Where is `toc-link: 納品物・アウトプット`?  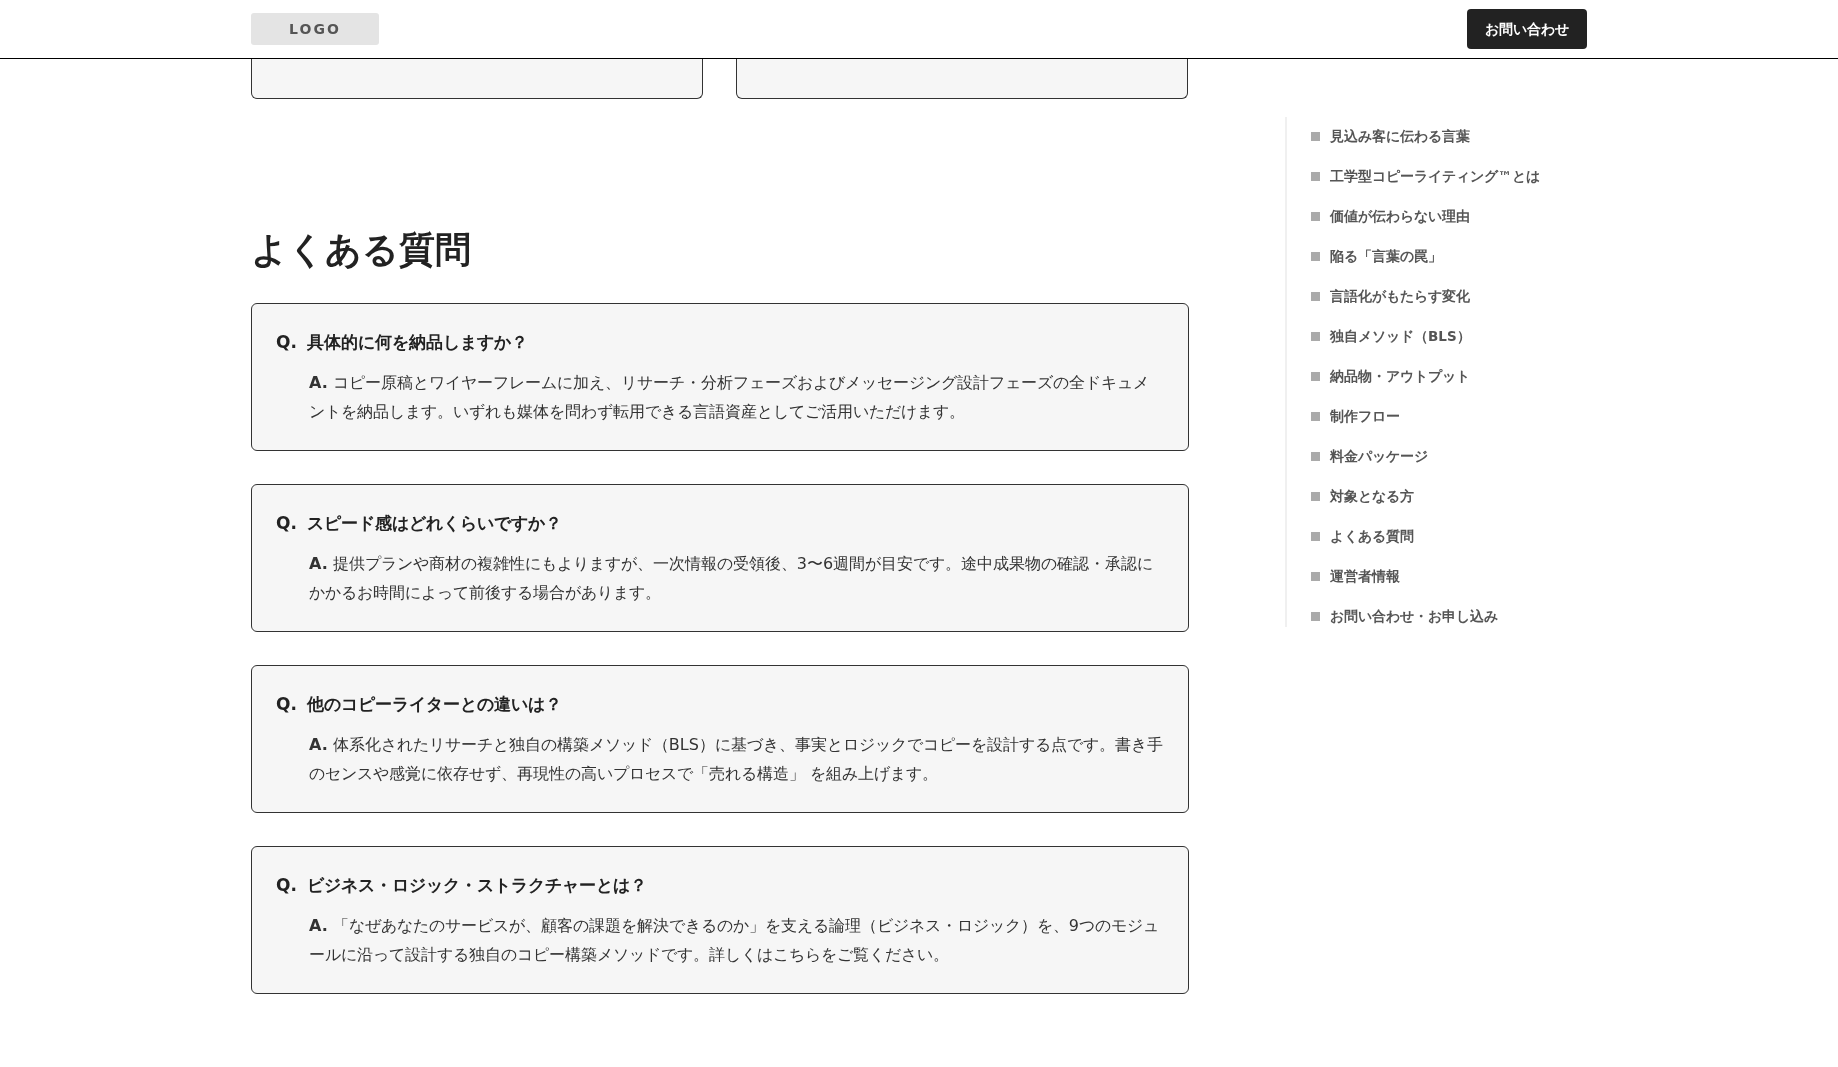
toc-link: 納品物・アウトプット is located at coordinates (1400, 376).